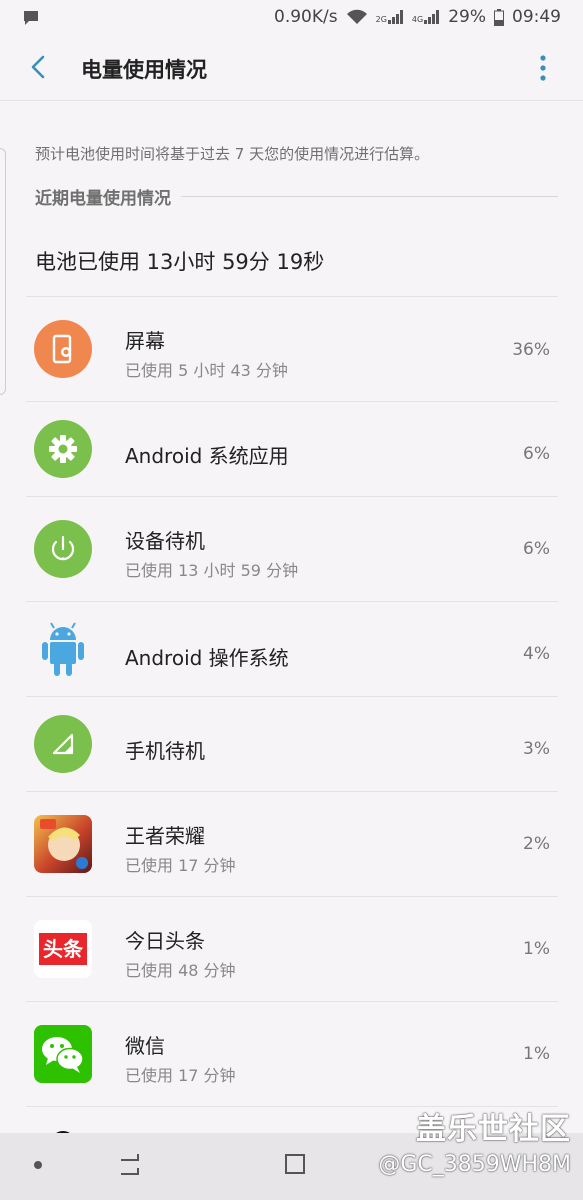 Image resolution: width=583 pixels, height=1200 pixels. Describe the element at coordinates (145, 341) in the screenshot. I see `item-name: 屏幕` at that location.